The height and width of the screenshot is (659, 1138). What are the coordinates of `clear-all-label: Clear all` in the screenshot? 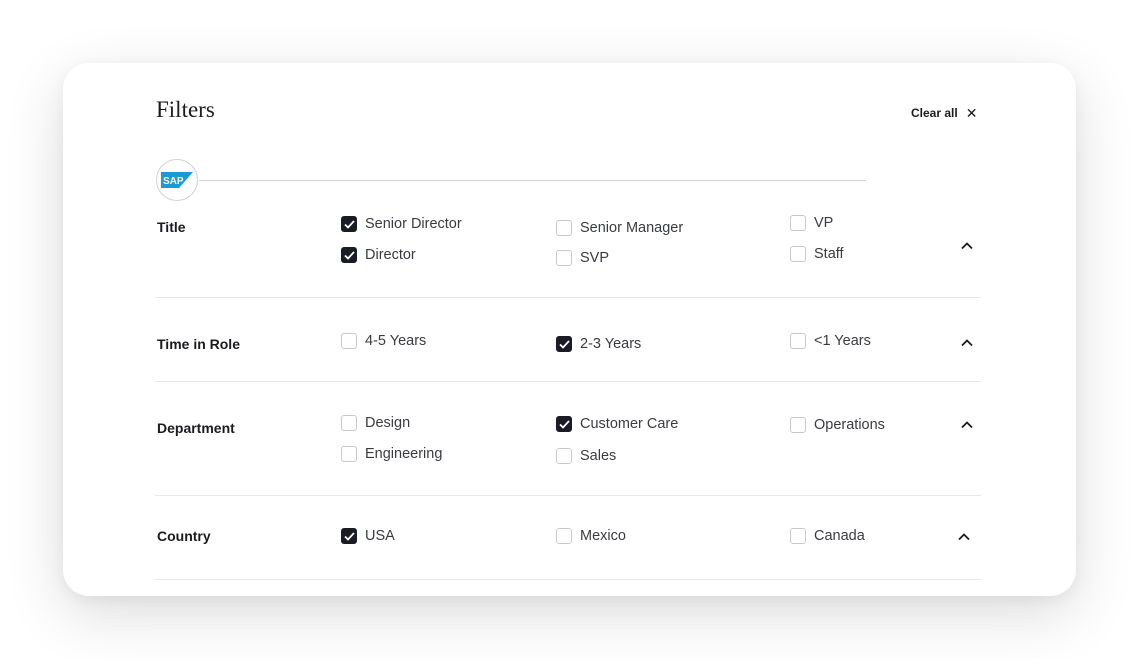 It's located at (934, 113).